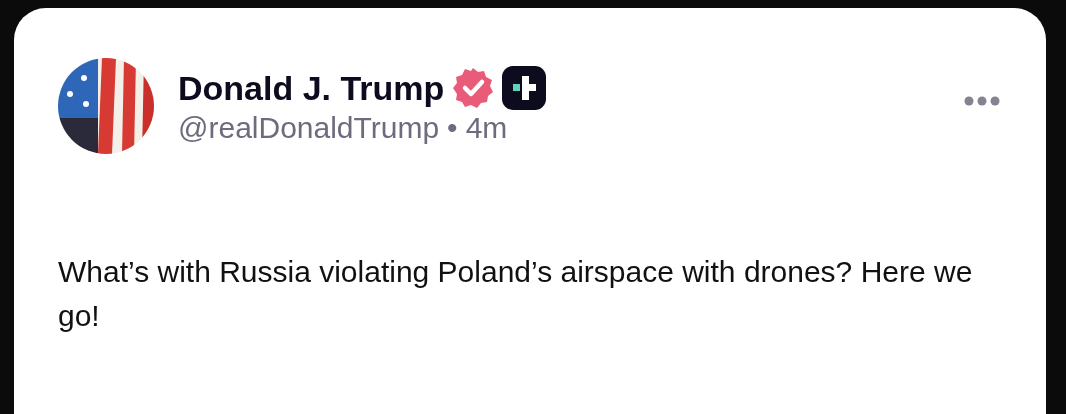 The height and width of the screenshot is (414, 1066). I want to click on post-time: 4m, so click(486, 128).